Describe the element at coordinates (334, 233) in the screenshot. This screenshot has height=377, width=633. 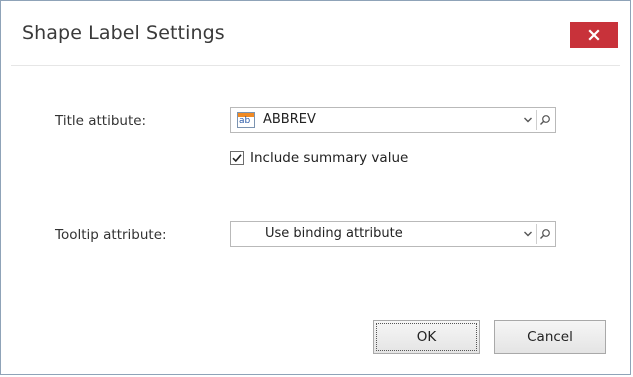
I see `tooltip-attribute-value: Use binding attribute` at that location.